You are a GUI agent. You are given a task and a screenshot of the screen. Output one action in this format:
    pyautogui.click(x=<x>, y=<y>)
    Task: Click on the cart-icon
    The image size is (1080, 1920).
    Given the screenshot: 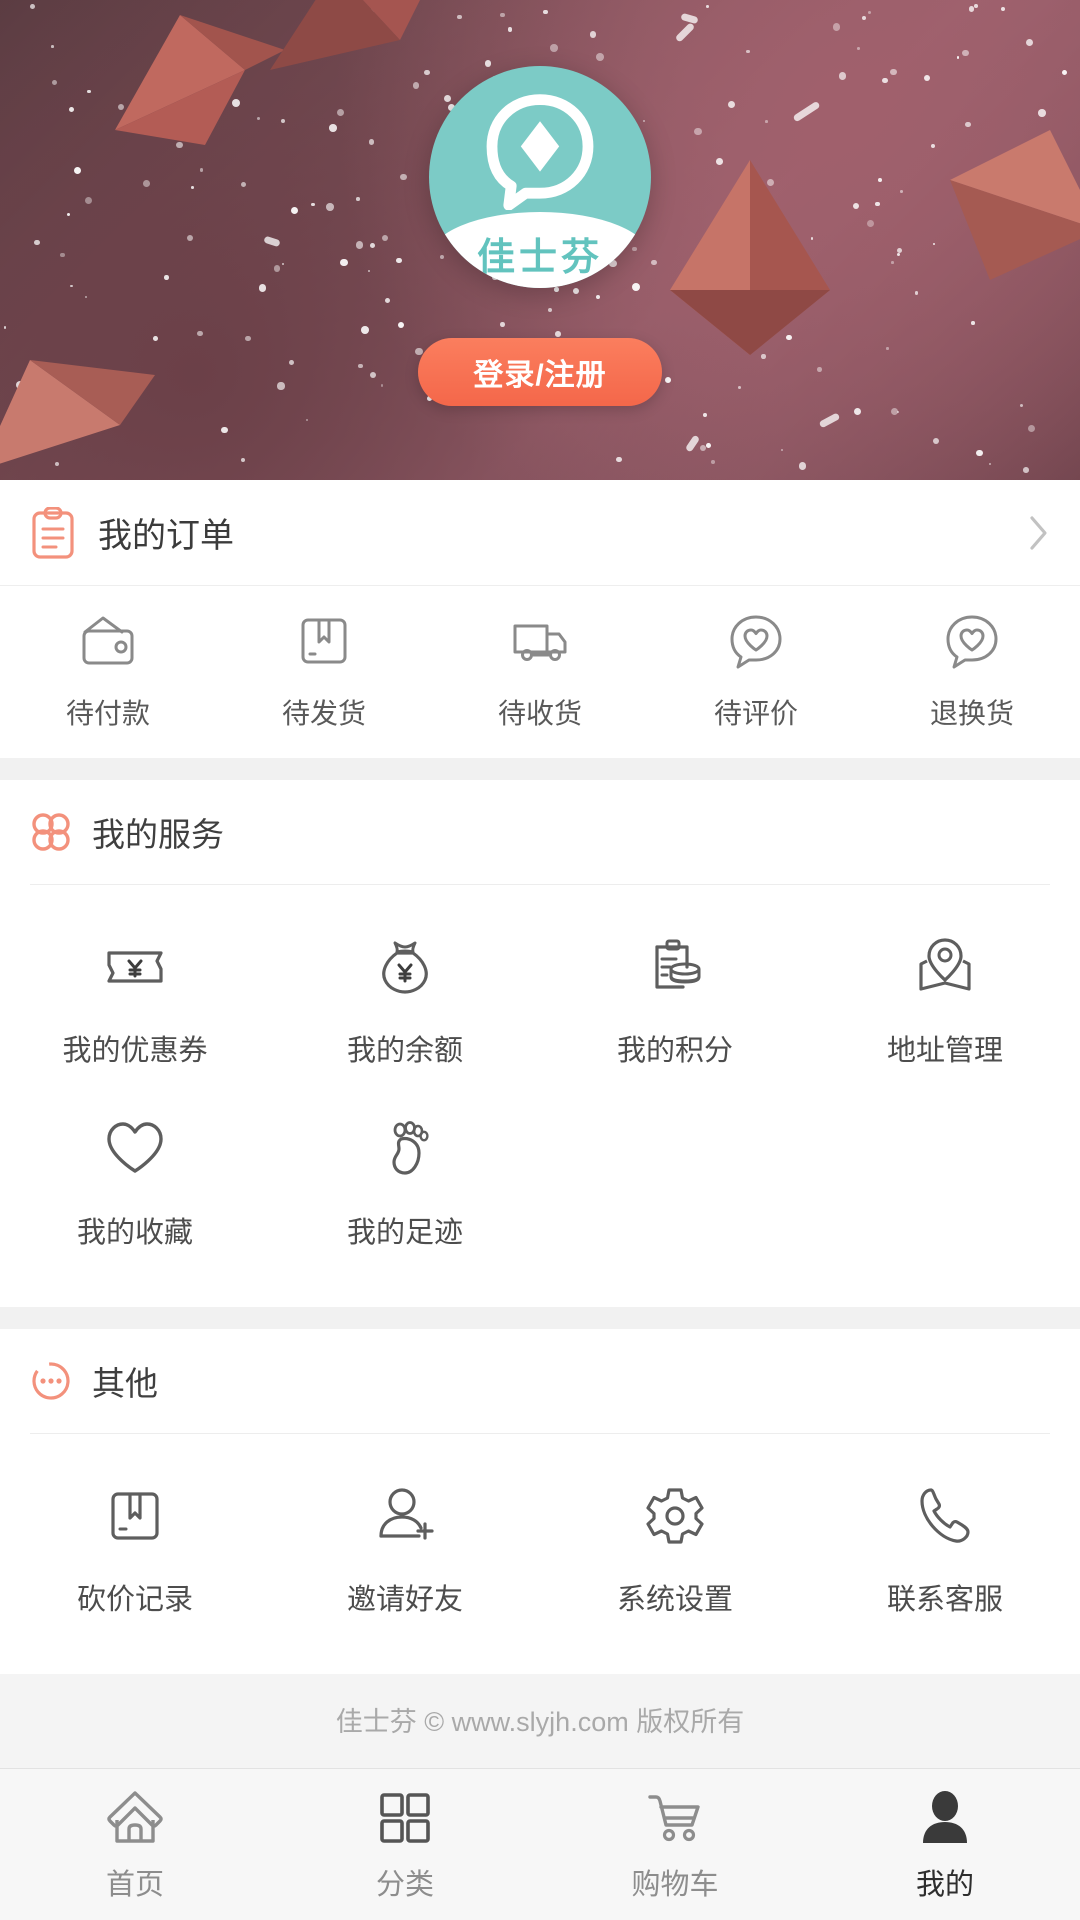 What is the action you would take?
    pyautogui.click(x=674, y=1817)
    